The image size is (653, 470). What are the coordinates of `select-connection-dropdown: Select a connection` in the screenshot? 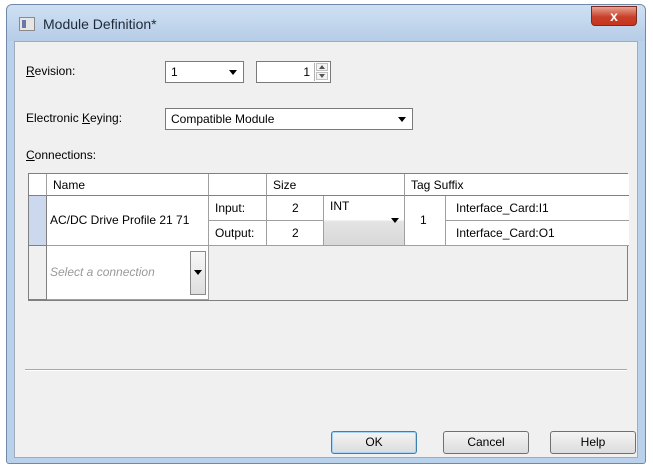 It's located at (128, 273).